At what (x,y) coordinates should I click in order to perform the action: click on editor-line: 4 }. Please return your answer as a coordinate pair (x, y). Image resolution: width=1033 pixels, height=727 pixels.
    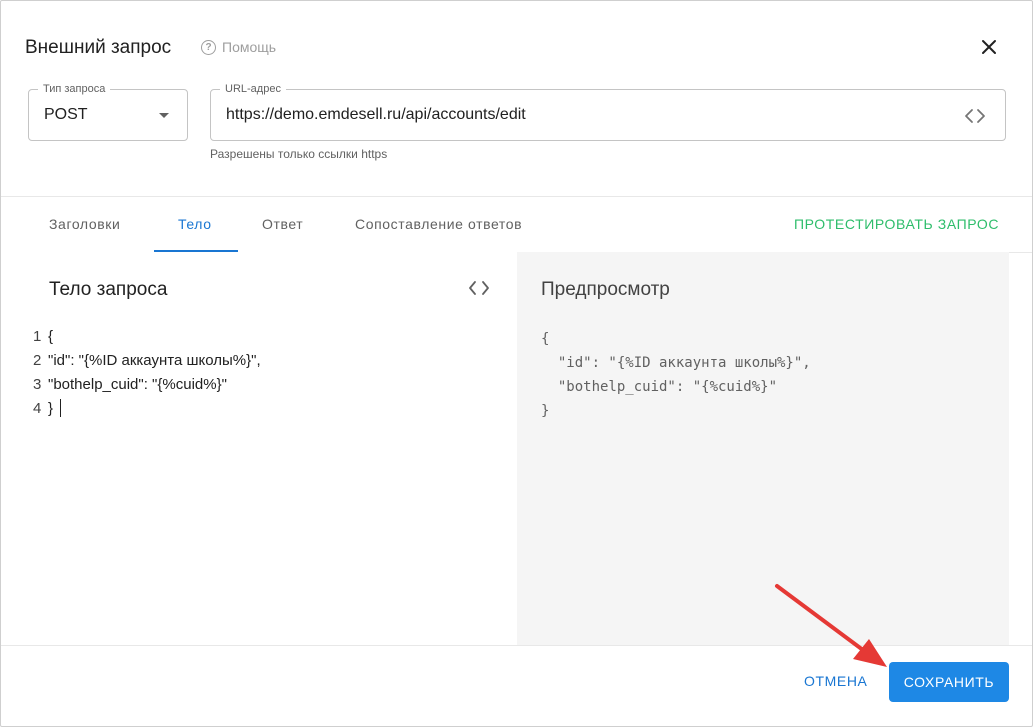
    Looking at the image, I should click on (260, 411).